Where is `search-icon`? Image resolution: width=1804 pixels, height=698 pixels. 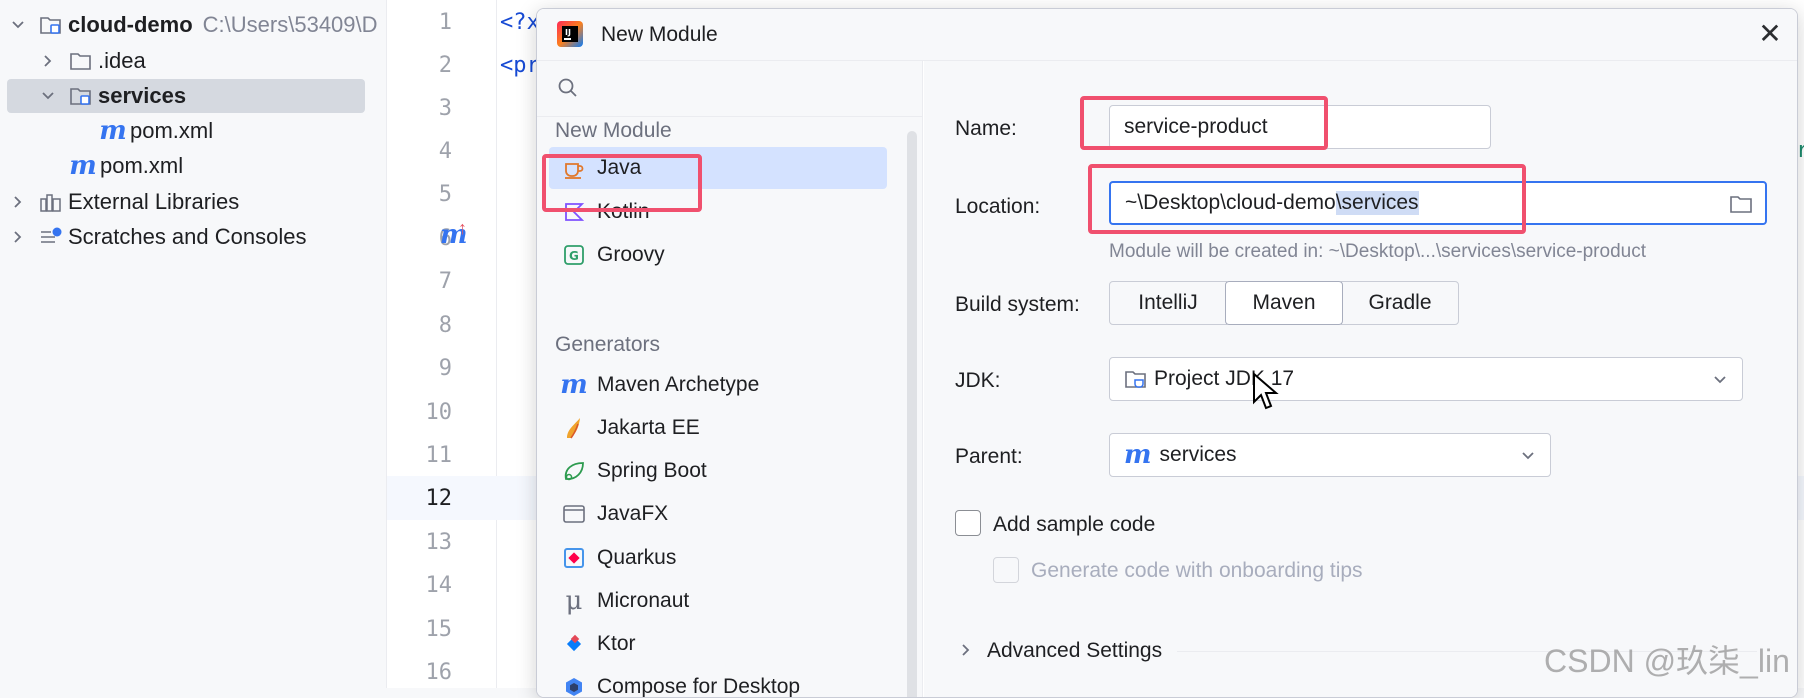 search-icon is located at coordinates (568, 90).